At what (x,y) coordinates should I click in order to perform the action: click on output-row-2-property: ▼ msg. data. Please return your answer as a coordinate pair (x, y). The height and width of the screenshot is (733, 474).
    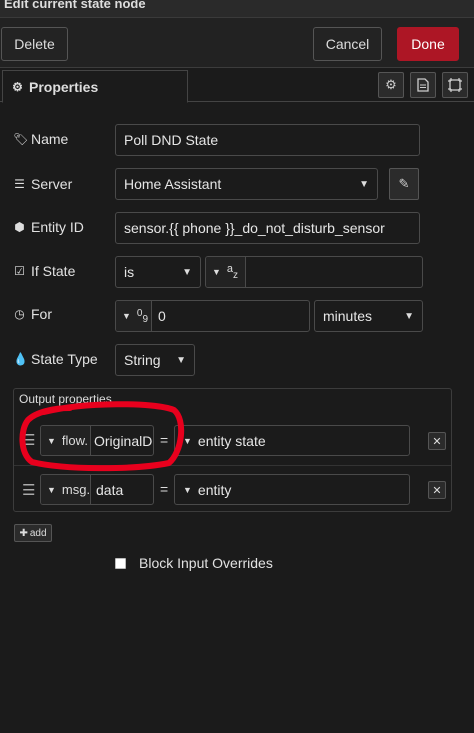
    Looking at the image, I should click on (97, 489).